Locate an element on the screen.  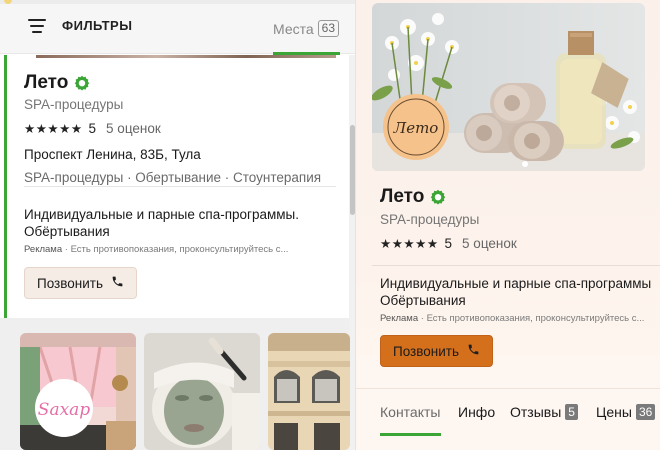
place-address: Проспект Ленина, 83Б, Тула is located at coordinates (112, 154).